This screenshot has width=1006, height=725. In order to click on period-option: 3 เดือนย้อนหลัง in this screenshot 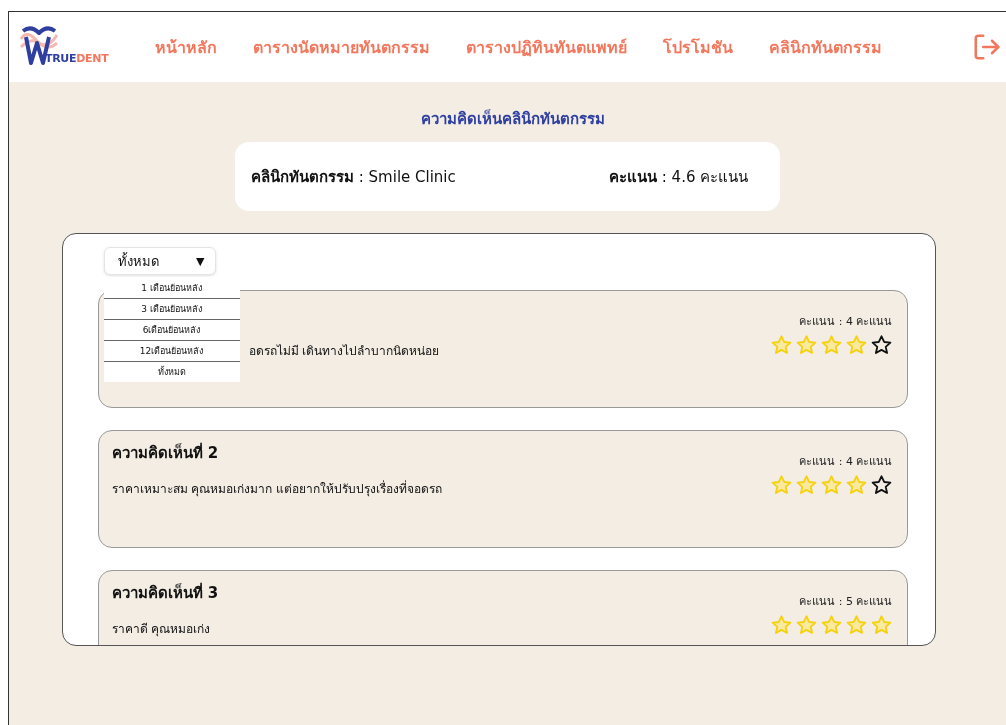, I will do `click(171, 308)`.